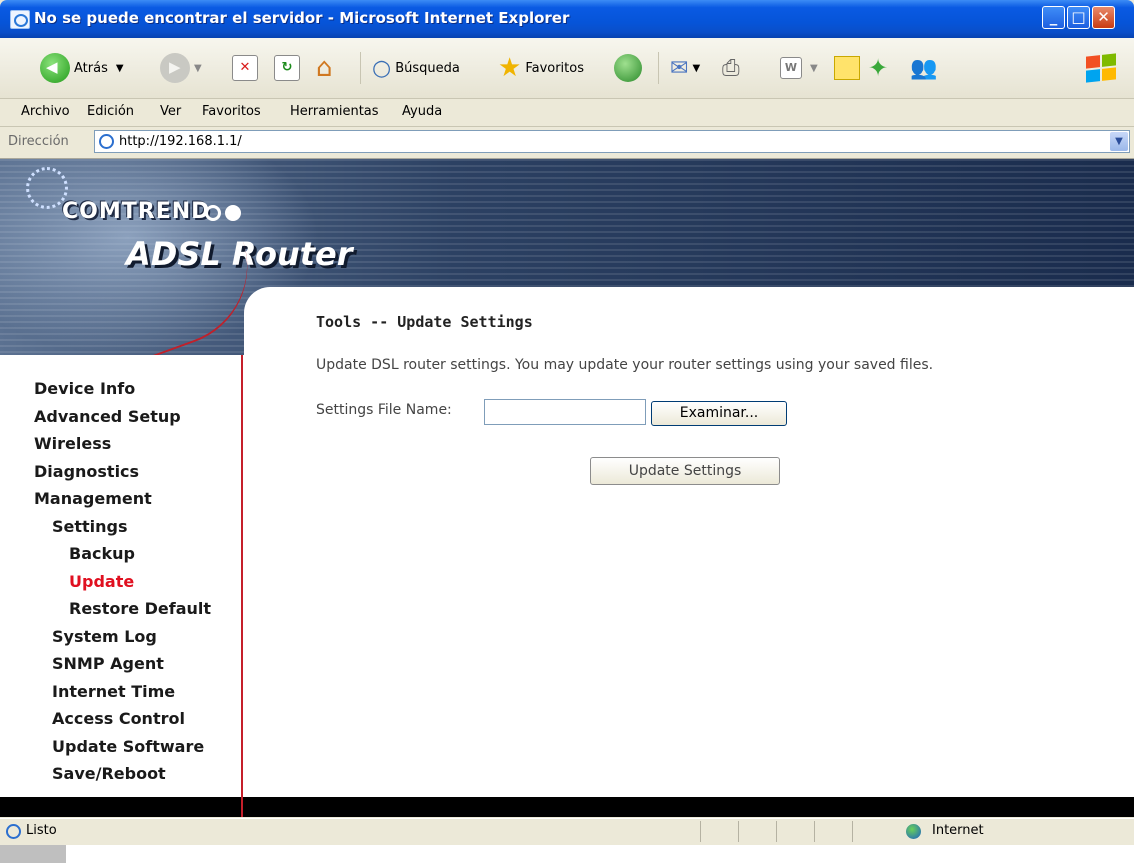 The width and height of the screenshot is (1134, 863). Describe the element at coordinates (109, 773) in the screenshot. I see `nav-save-reboot: Save/Reboot` at that location.